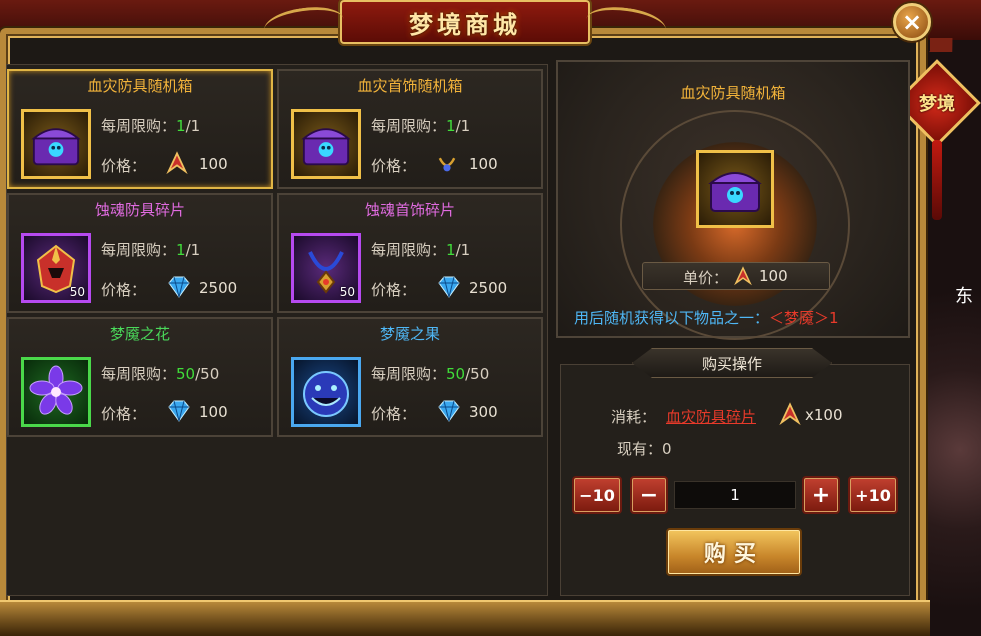  I want to click on tassel-decoration, so click(937, 180).